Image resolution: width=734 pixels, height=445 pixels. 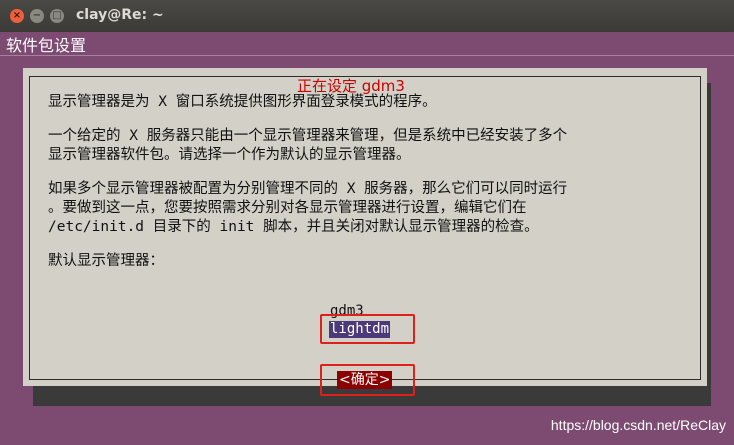 I want to click on watermark: https://blog.csdn.net/ReClay, so click(x=638, y=425).